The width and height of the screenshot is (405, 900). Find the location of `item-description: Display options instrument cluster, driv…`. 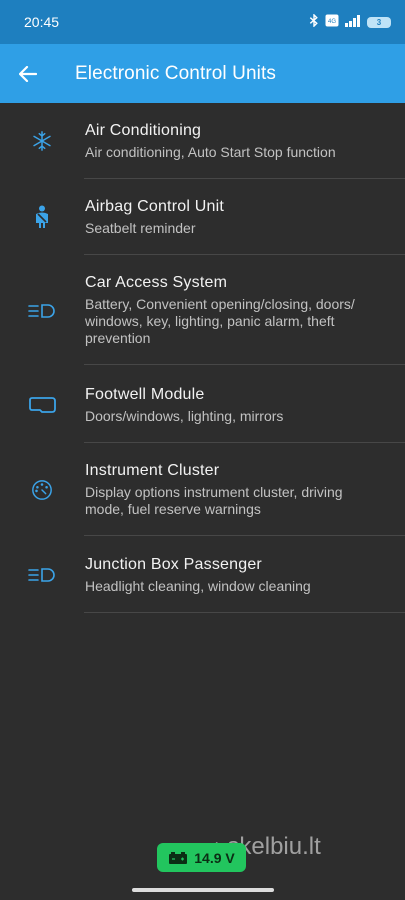

item-description: Display options instrument cluster, driv… is located at coordinates (214, 500).